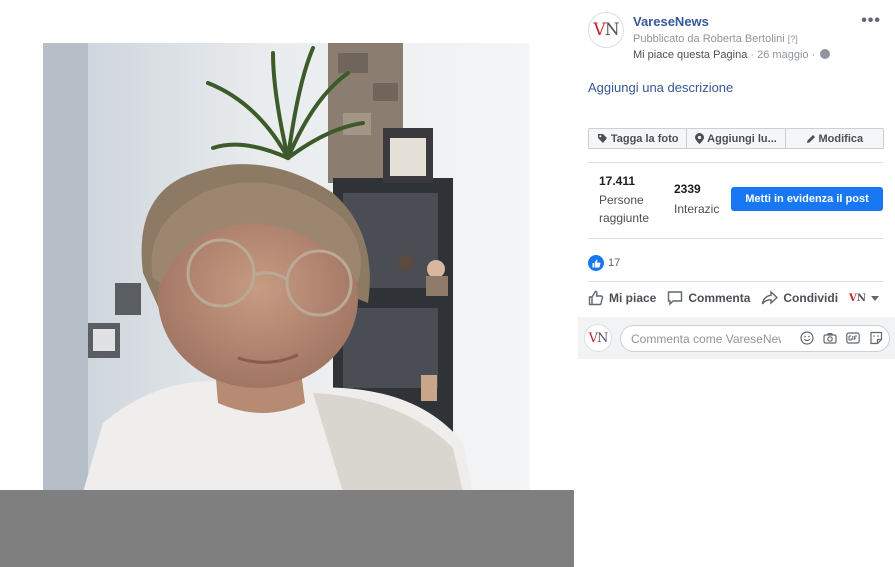 The width and height of the screenshot is (895, 567). Describe the element at coordinates (596, 298) in the screenshot. I see `thumbs-up-outline-icon` at that location.